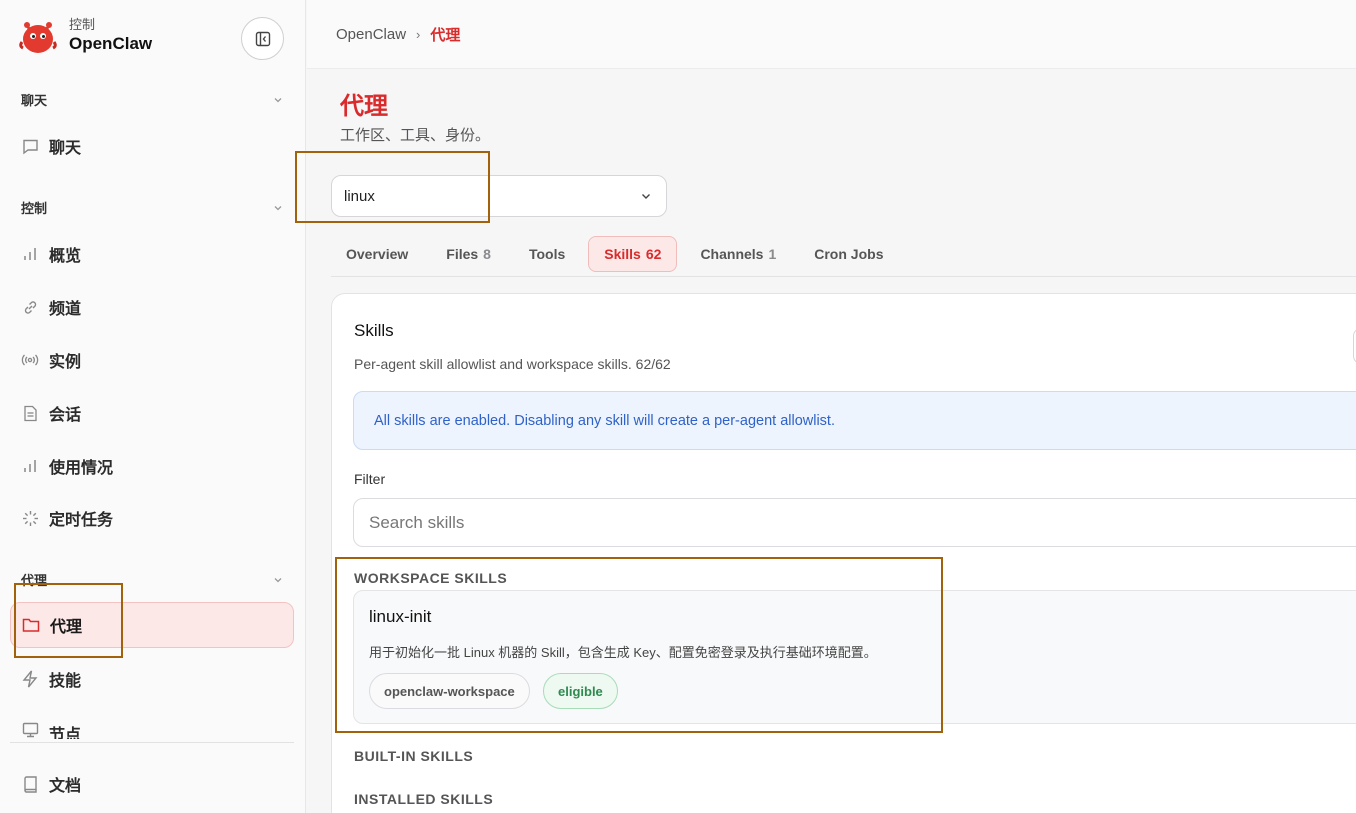 Image resolution: width=1356 pixels, height=813 pixels. What do you see at coordinates (152, 207) in the screenshot?
I see `section-control: 控制` at bounding box center [152, 207].